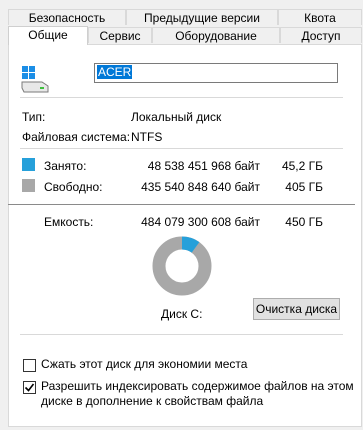 The height and width of the screenshot is (430, 363). I want to click on tab-previous-versions: Предыдущие версии, so click(202, 17).